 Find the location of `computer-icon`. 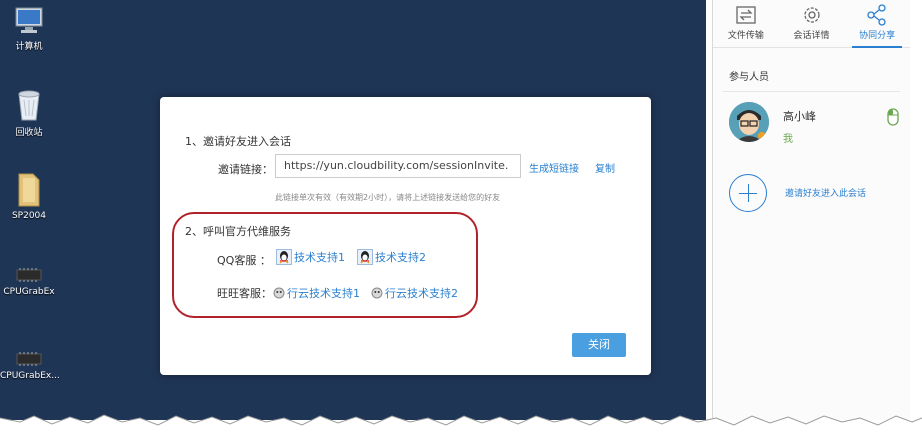

computer-icon is located at coordinates (29, 20).